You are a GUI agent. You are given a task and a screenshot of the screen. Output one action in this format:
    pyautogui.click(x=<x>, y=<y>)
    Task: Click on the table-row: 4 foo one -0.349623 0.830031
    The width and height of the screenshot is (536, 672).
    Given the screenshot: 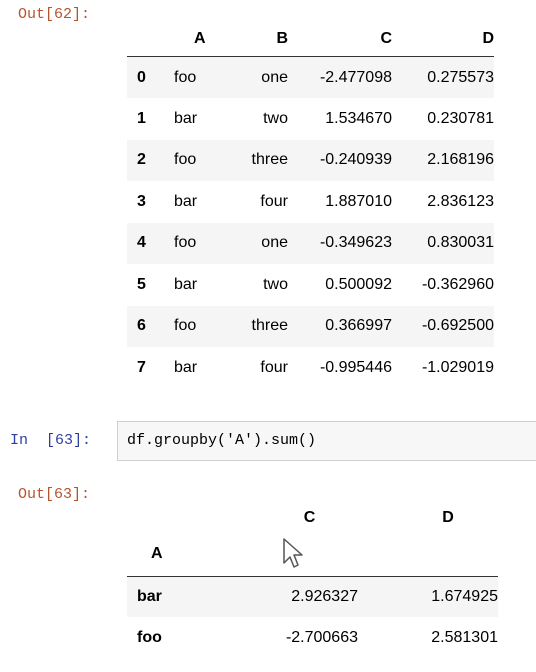 What is the action you would take?
    pyautogui.click(x=310, y=243)
    